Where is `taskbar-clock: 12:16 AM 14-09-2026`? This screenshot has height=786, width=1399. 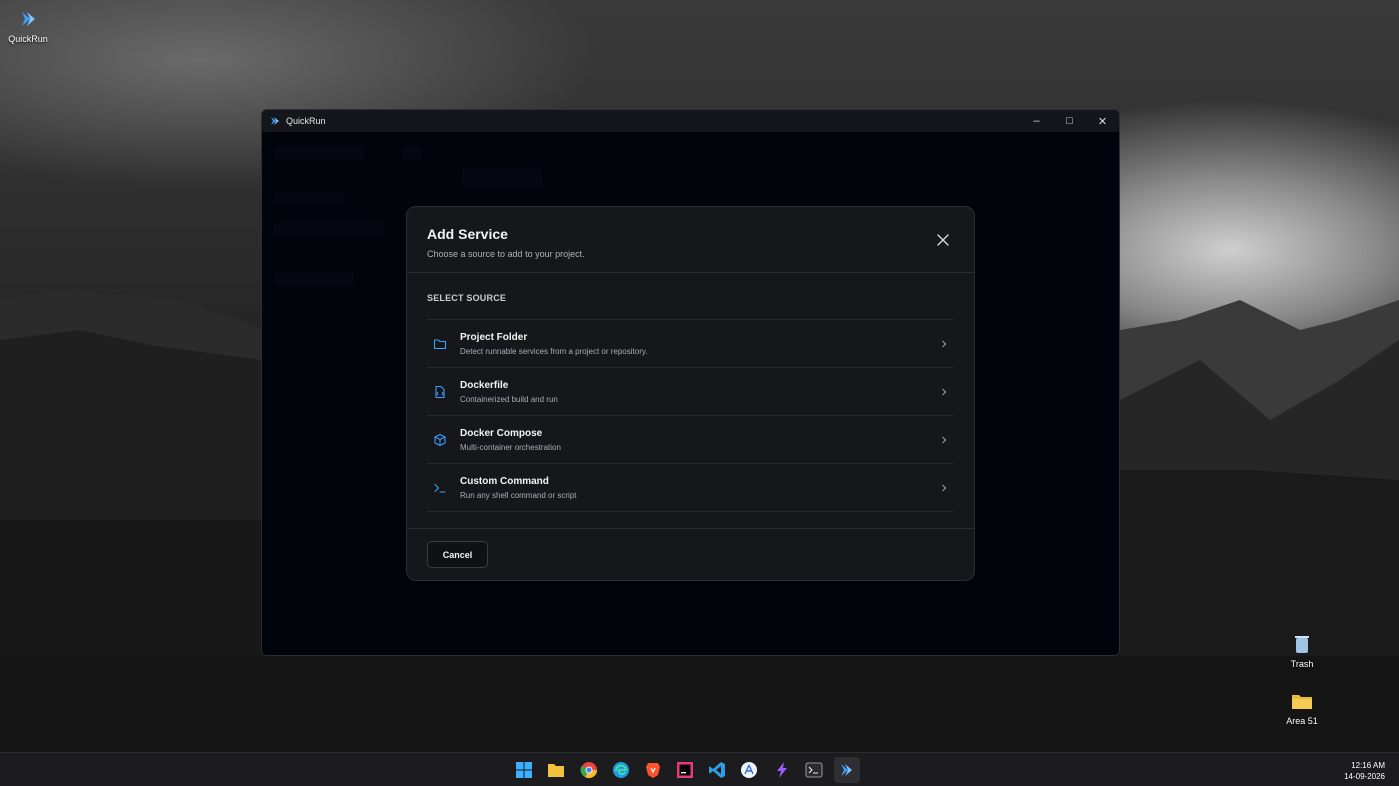
taskbar-clock: 12:16 AM 14-09-2026 is located at coordinates (1364, 771).